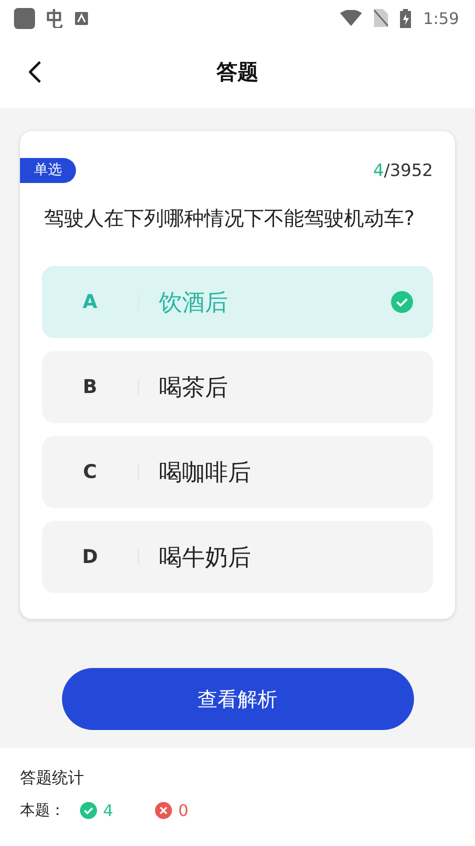 The width and height of the screenshot is (475, 846). Describe the element at coordinates (351, 18) in the screenshot. I see `wifi-icon` at that location.